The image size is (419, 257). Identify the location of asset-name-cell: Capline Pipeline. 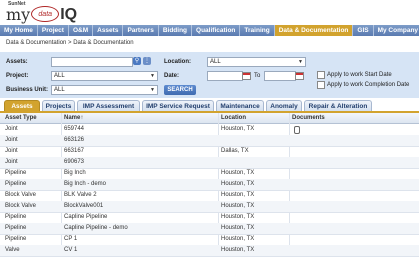
(85, 217).